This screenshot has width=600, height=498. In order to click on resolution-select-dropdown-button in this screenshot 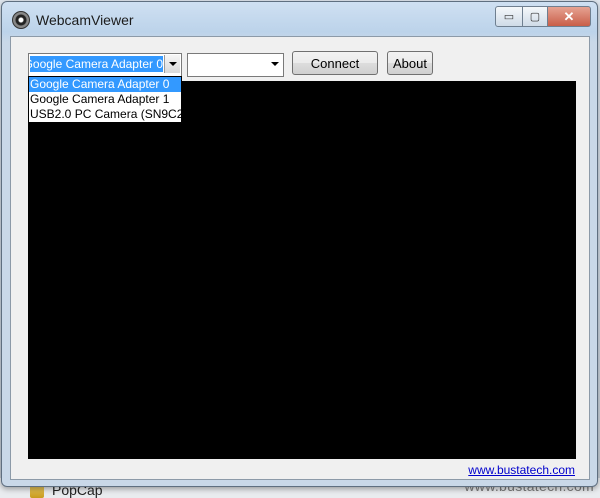, I will do `click(274, 64)`.